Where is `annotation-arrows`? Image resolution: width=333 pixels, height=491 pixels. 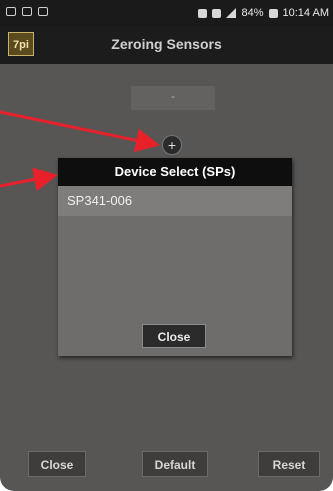
annotation-arrows is located at coordinates (80, 151).